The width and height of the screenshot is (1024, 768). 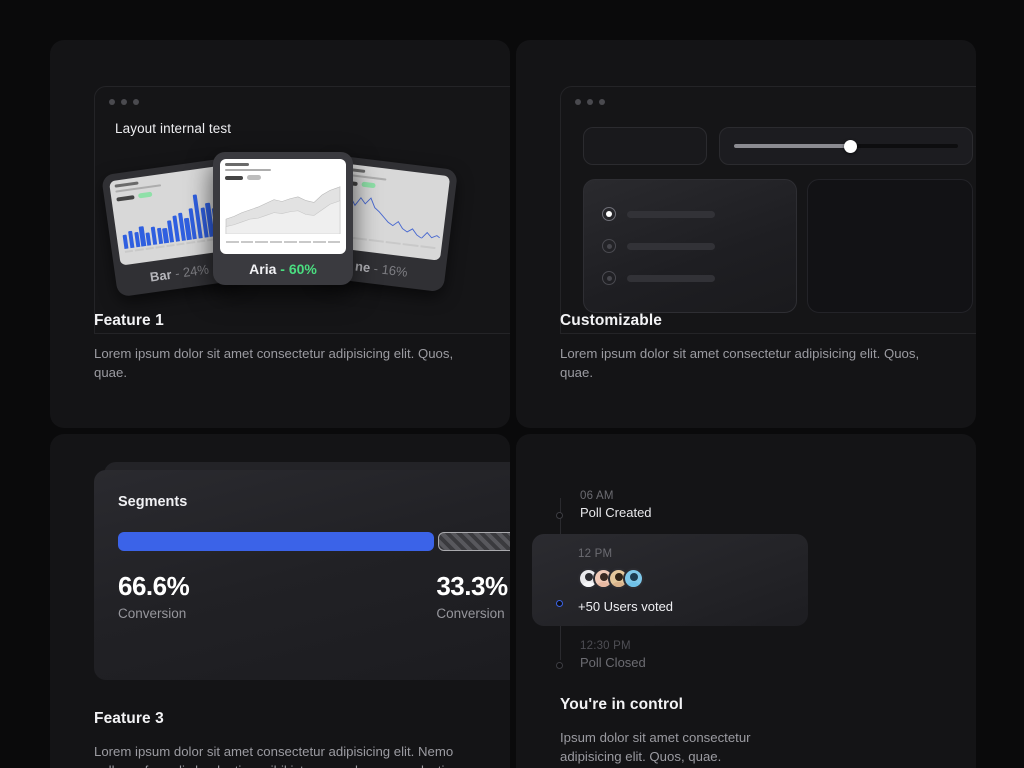 What do you see at coordinates (195, 270) in the screenshot?
I see `mini-card-value: 24%` at bounding box center [195, 270].